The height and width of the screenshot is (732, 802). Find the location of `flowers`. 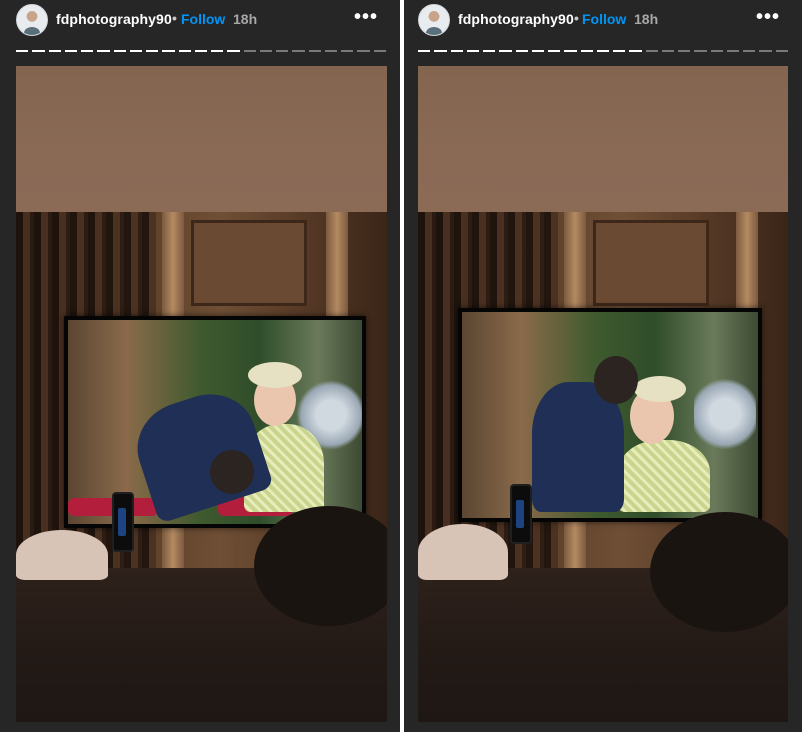

flowers is located at coordinates (725, 414).